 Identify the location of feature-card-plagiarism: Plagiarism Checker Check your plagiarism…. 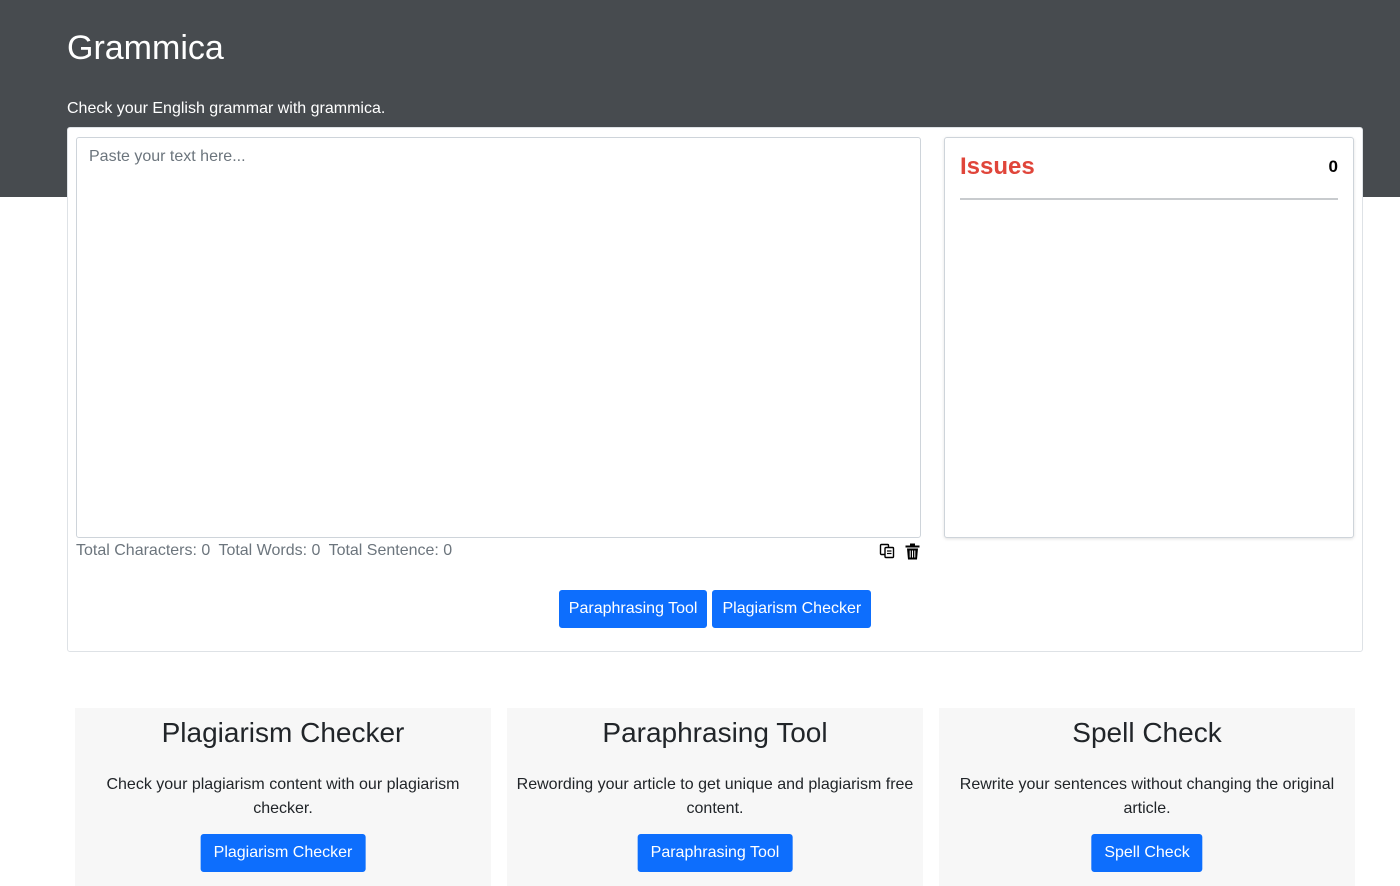
(283, 797).